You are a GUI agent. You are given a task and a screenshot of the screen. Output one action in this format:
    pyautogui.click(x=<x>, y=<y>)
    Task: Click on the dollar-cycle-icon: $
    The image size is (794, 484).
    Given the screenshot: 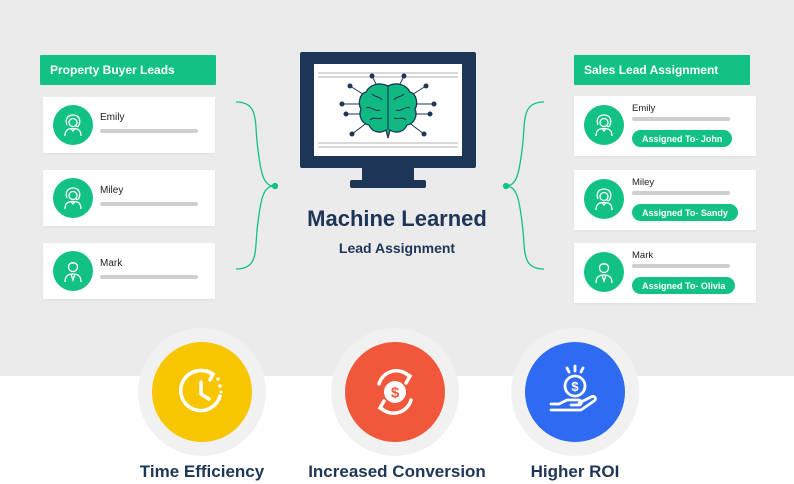 What is the action you would take?
    pyautogui.click(x=395, y=392)
    